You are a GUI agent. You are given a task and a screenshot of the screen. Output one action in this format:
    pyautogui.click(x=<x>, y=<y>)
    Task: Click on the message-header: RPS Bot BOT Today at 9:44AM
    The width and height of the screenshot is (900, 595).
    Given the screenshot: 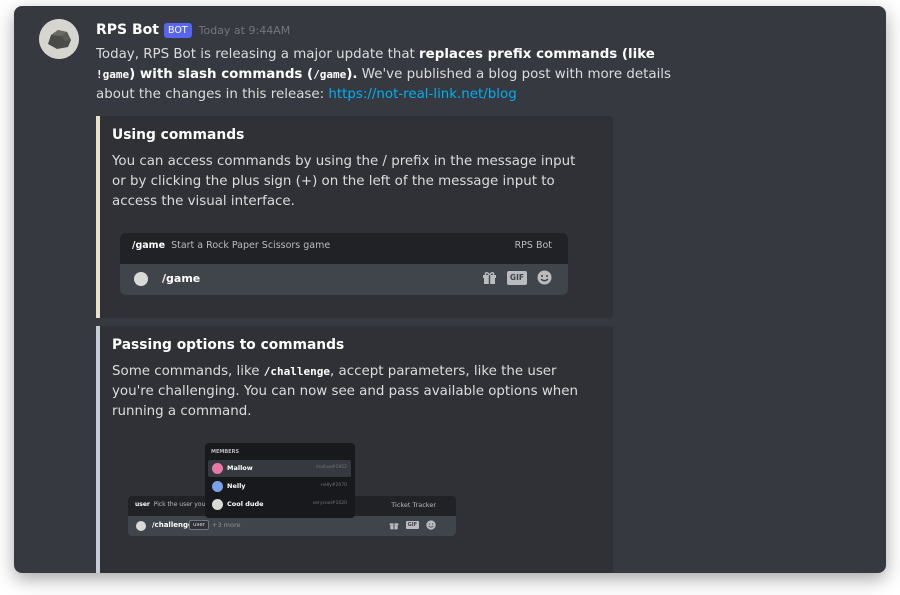 What is the action you would take?
    pyautogui.click(x=476, y=30)
    